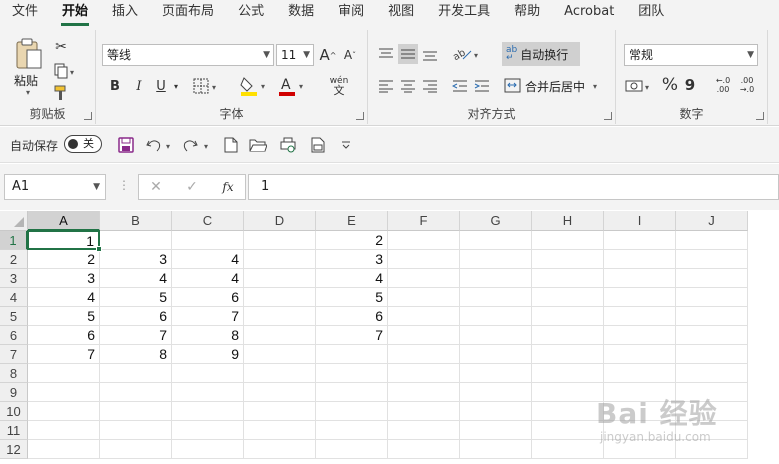  Describe the element at coordinates (568, 354) in the screenshot. I see `cell-h7` at that location.